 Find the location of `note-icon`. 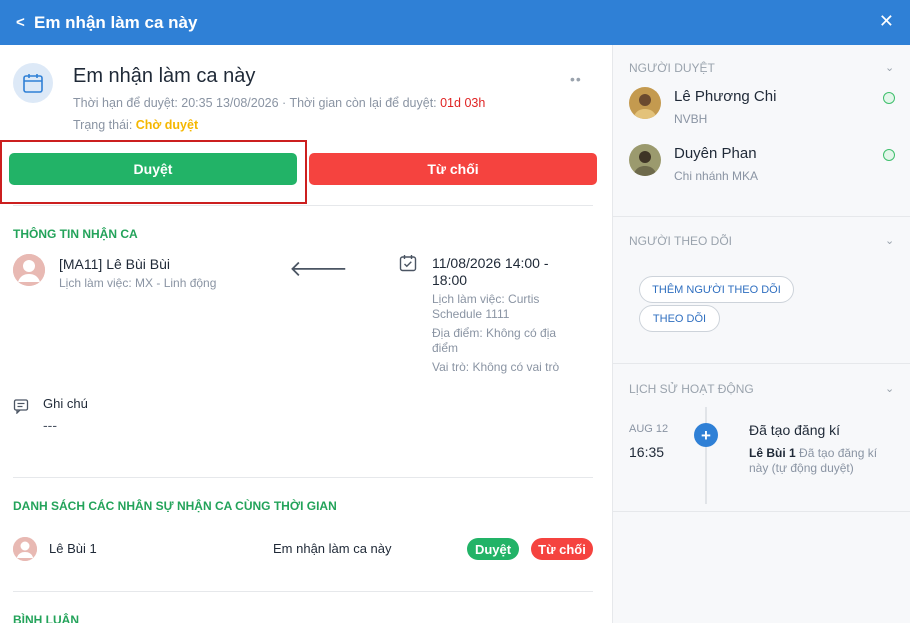

note-icon is located at coordinates (21, 408).